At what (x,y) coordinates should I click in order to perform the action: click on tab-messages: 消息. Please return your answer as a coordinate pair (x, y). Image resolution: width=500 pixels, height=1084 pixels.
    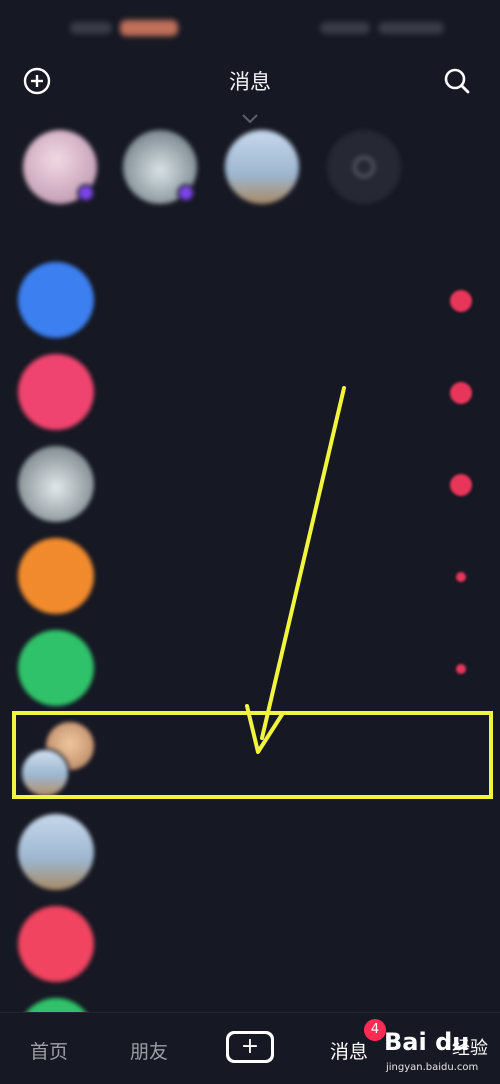
    Looking at the image, I should click on (349, 1050).